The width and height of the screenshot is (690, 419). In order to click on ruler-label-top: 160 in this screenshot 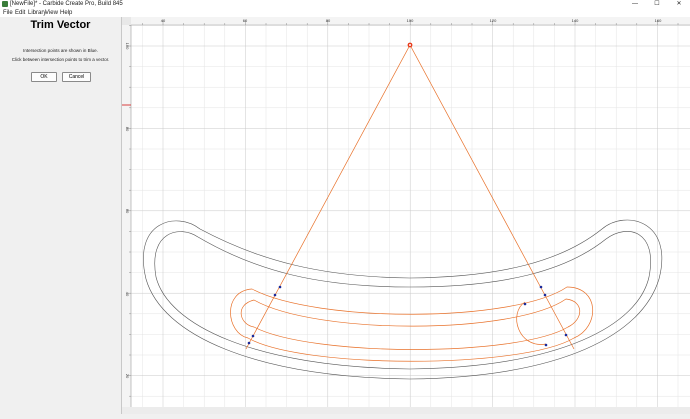, I will do `click(658, 20)`.